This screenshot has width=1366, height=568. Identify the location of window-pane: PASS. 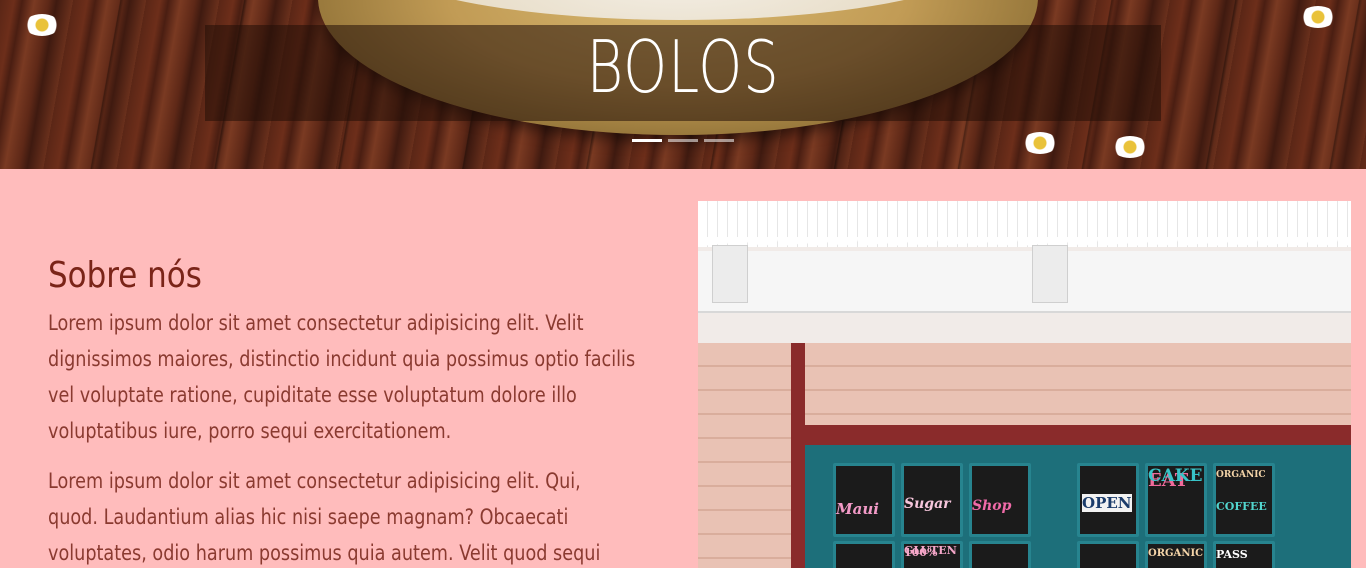
(1244, 554).